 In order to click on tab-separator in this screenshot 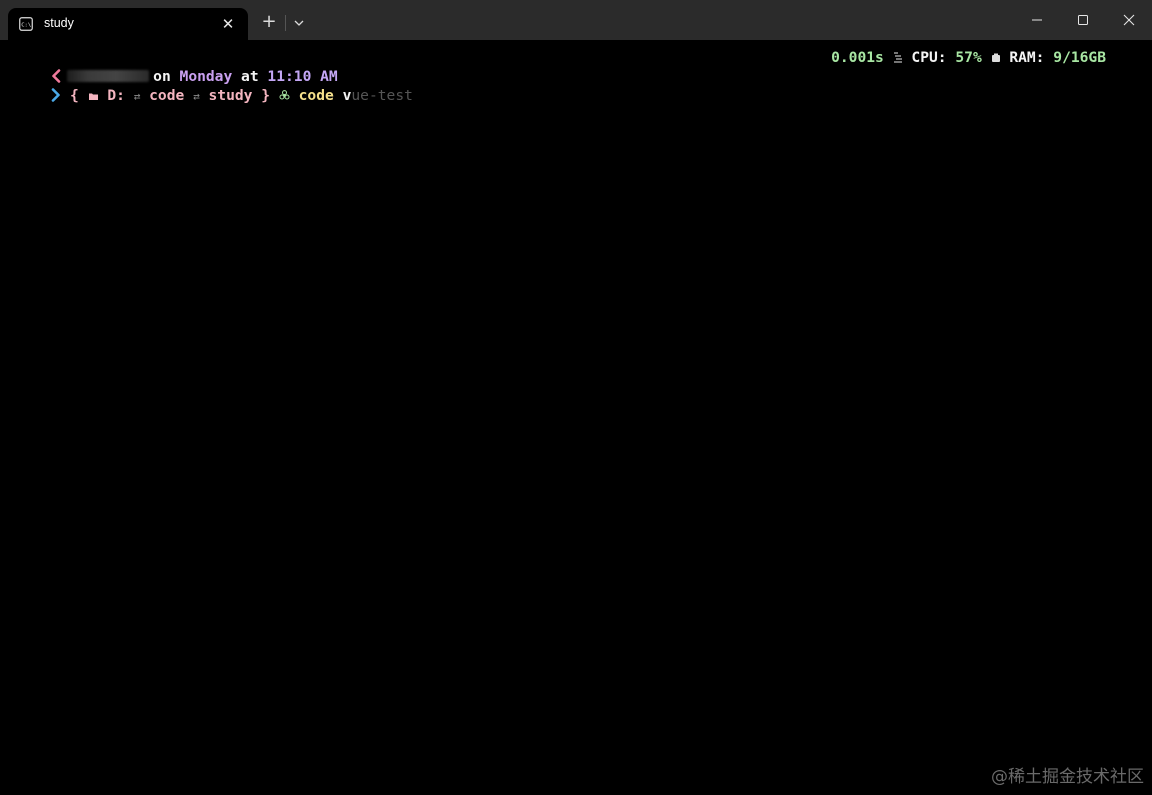, I will do `click(285, 23)`.